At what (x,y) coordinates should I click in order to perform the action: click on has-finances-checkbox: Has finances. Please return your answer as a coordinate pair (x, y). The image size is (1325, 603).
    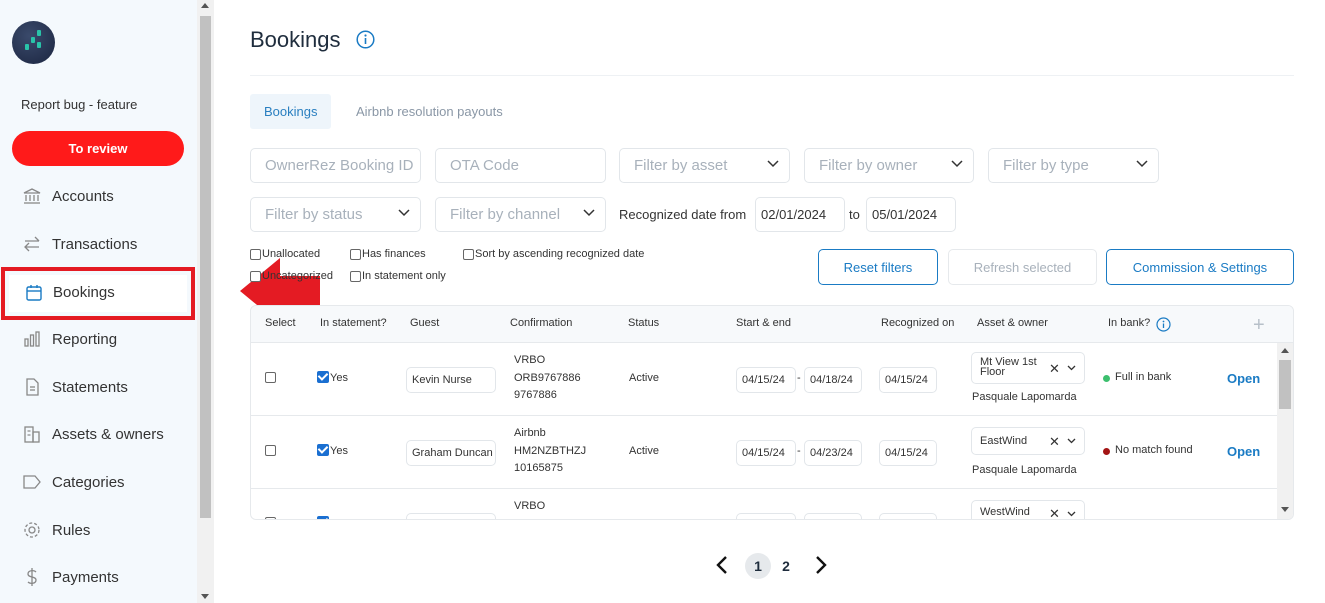
    Looking at the image, I should click on (388, 254).